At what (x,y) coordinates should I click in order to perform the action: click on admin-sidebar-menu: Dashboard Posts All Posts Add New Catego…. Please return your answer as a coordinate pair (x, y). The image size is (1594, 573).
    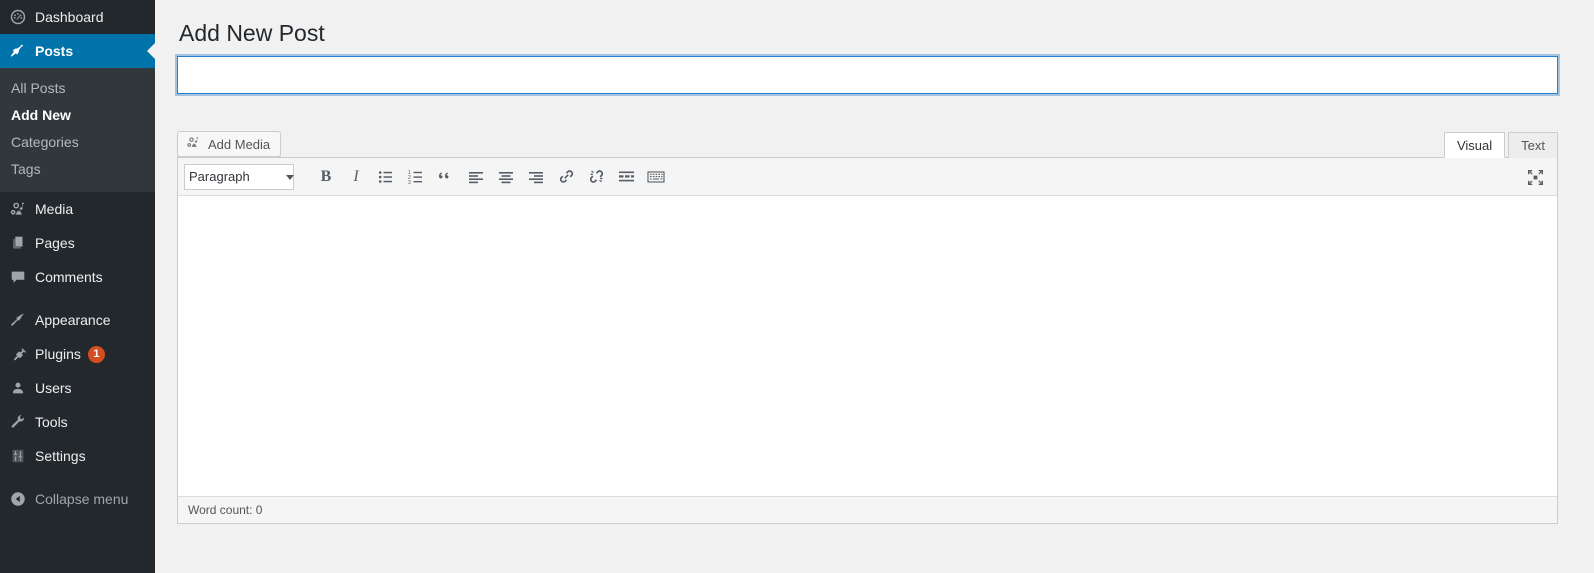
    Looking at the image, I should click on (77, 286).